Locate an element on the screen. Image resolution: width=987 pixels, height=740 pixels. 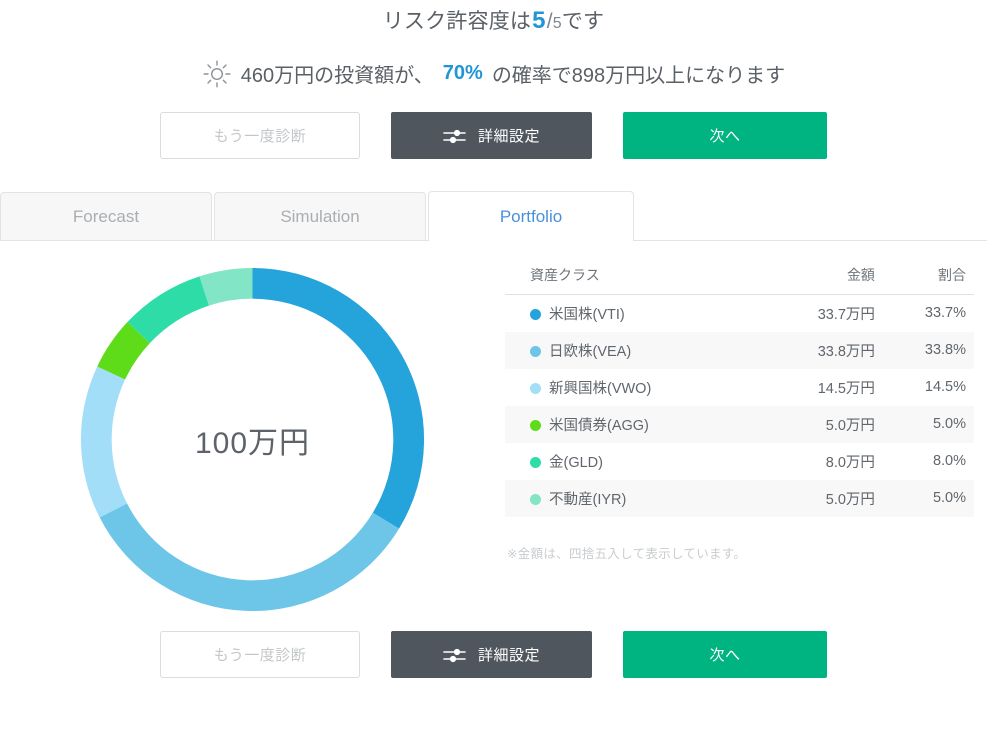
rediagnose-button-bottom: もう一度診断 is located at coordinates (260, 654).